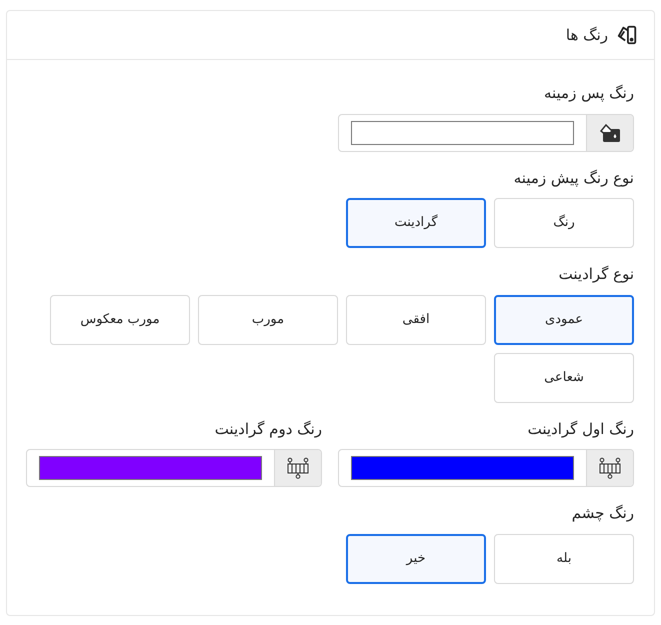  What do you see at coordinates (268, 319) in the screenshot?
I see `option-button: مورب` at bounding box center [268, 319].